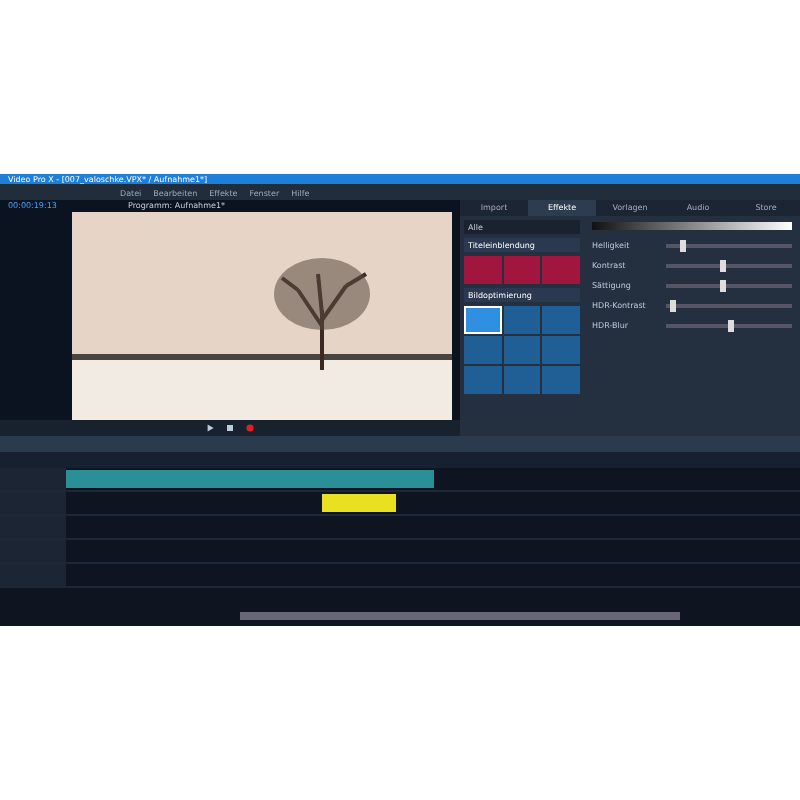 The image size is (800, 800). Describe the element at coordinates (210, 428) in the screenshot. I see `play-icon` at that location.